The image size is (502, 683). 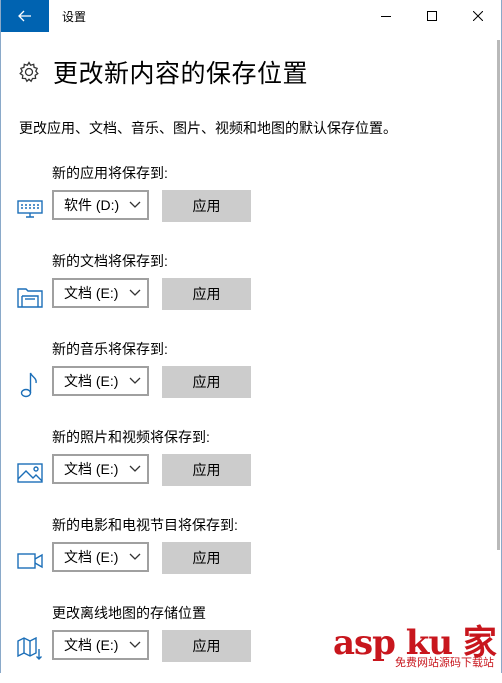 I want to click on maximize-icon, so click(x=432, y=16).